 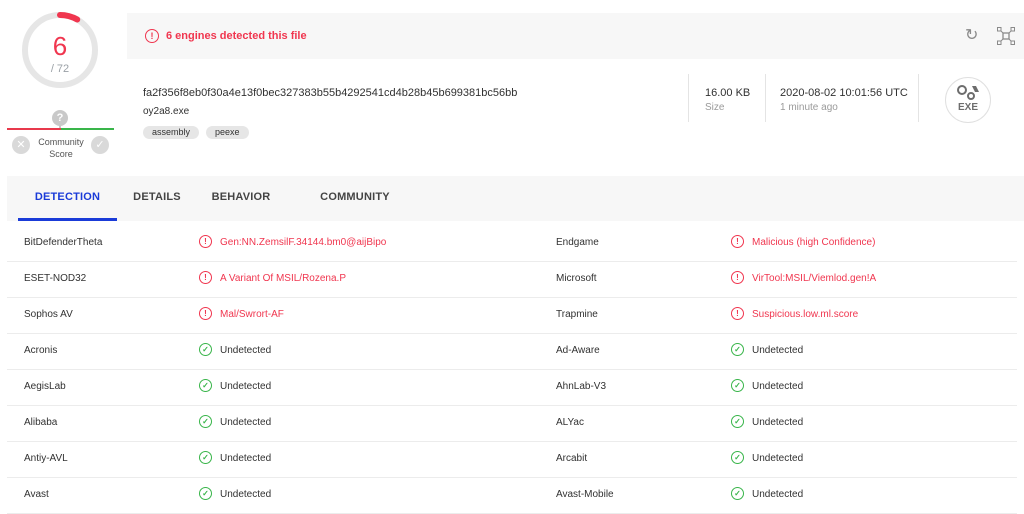 I want to click on table-row: Antiy-AVL ✓ Undetected Arcabit ✓ Undetected, so click(x=512, y=460).